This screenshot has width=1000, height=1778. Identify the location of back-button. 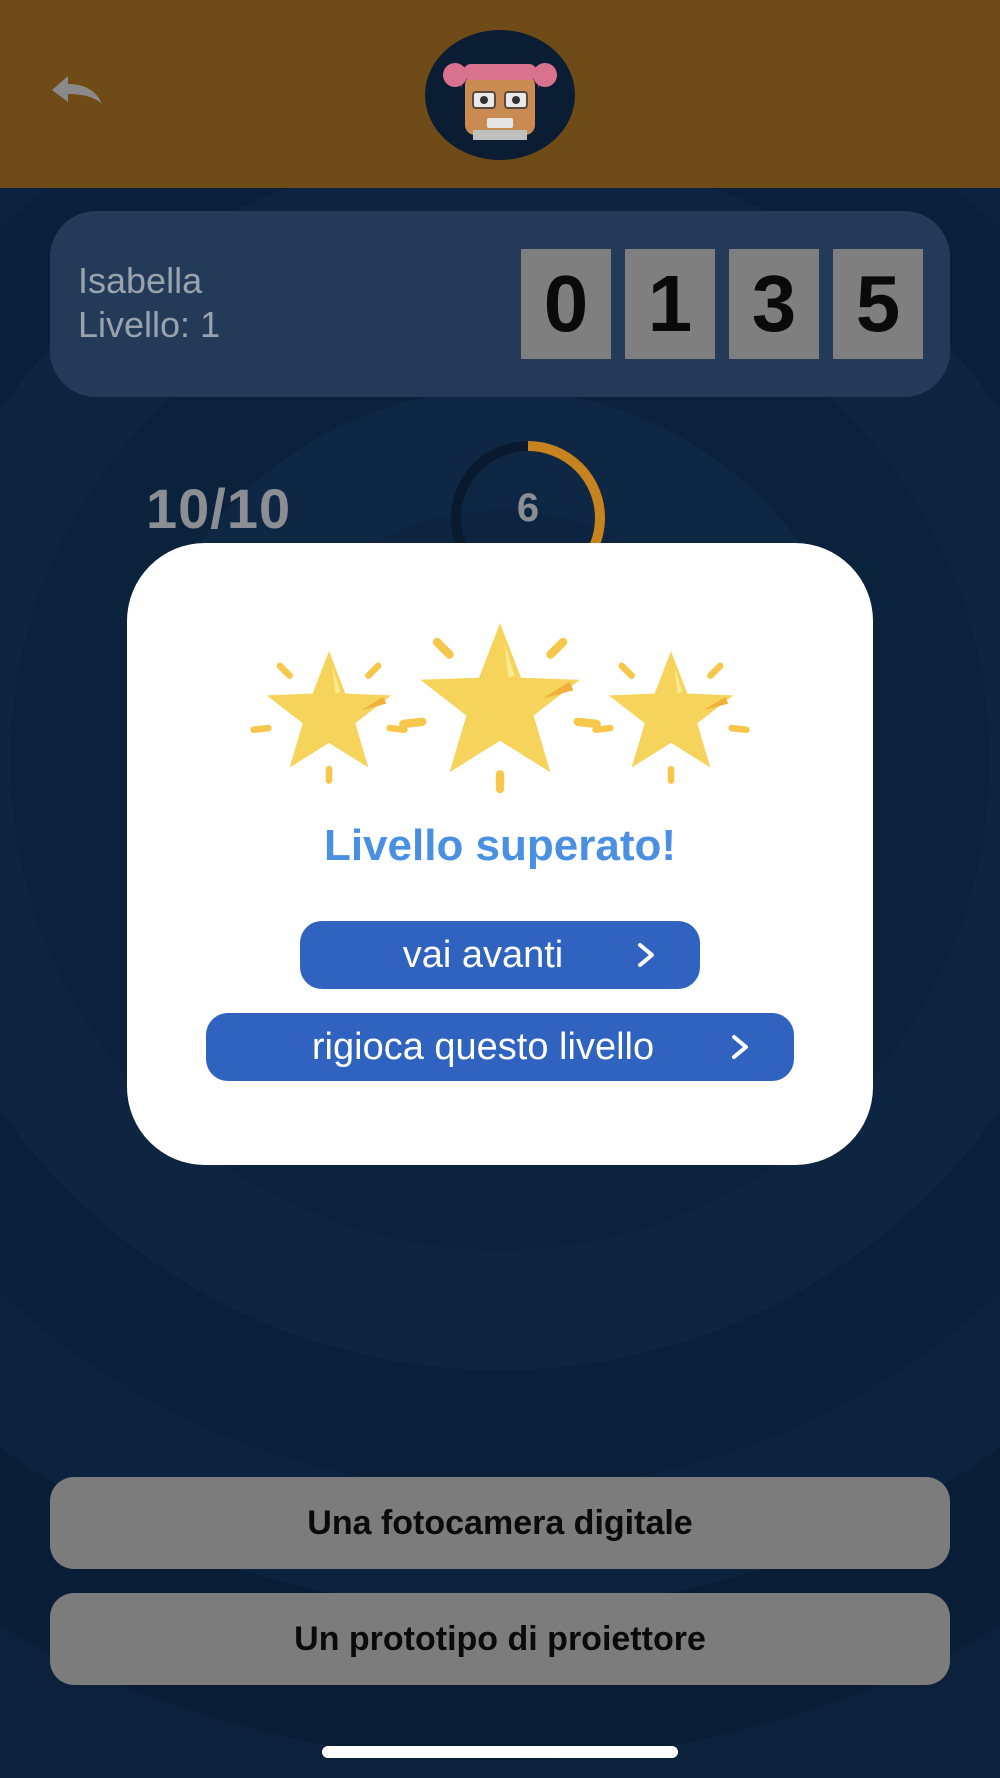
(75, 95).